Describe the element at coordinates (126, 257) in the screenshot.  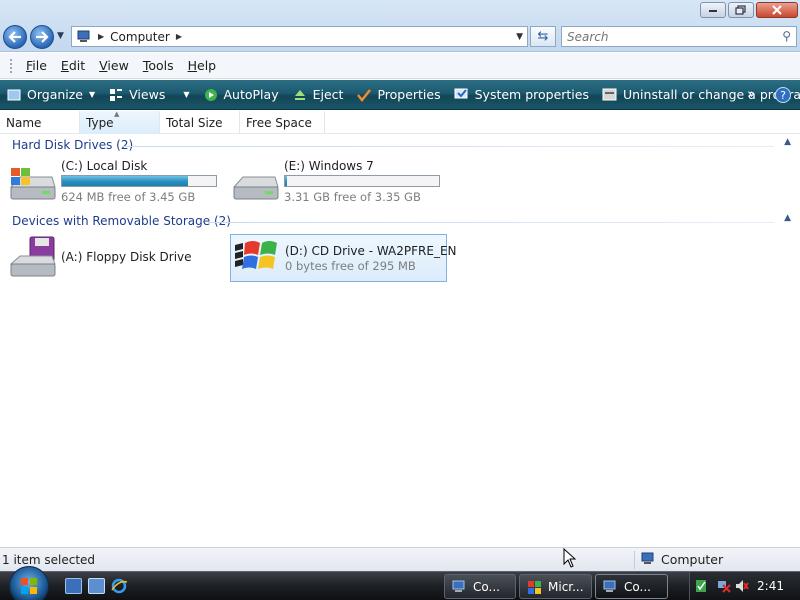
I see `drive-name: (A:) Floppy Disk Drive` at that location.